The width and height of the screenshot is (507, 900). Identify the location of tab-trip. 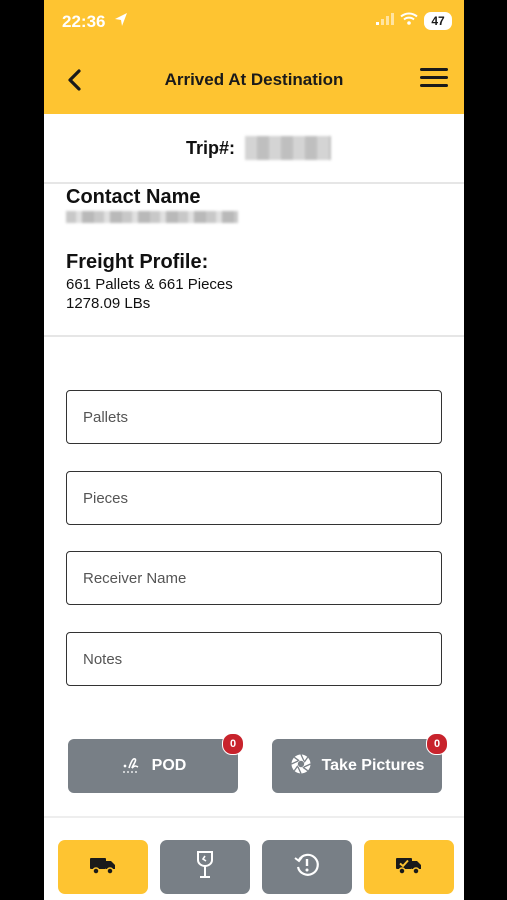
(103, 867).